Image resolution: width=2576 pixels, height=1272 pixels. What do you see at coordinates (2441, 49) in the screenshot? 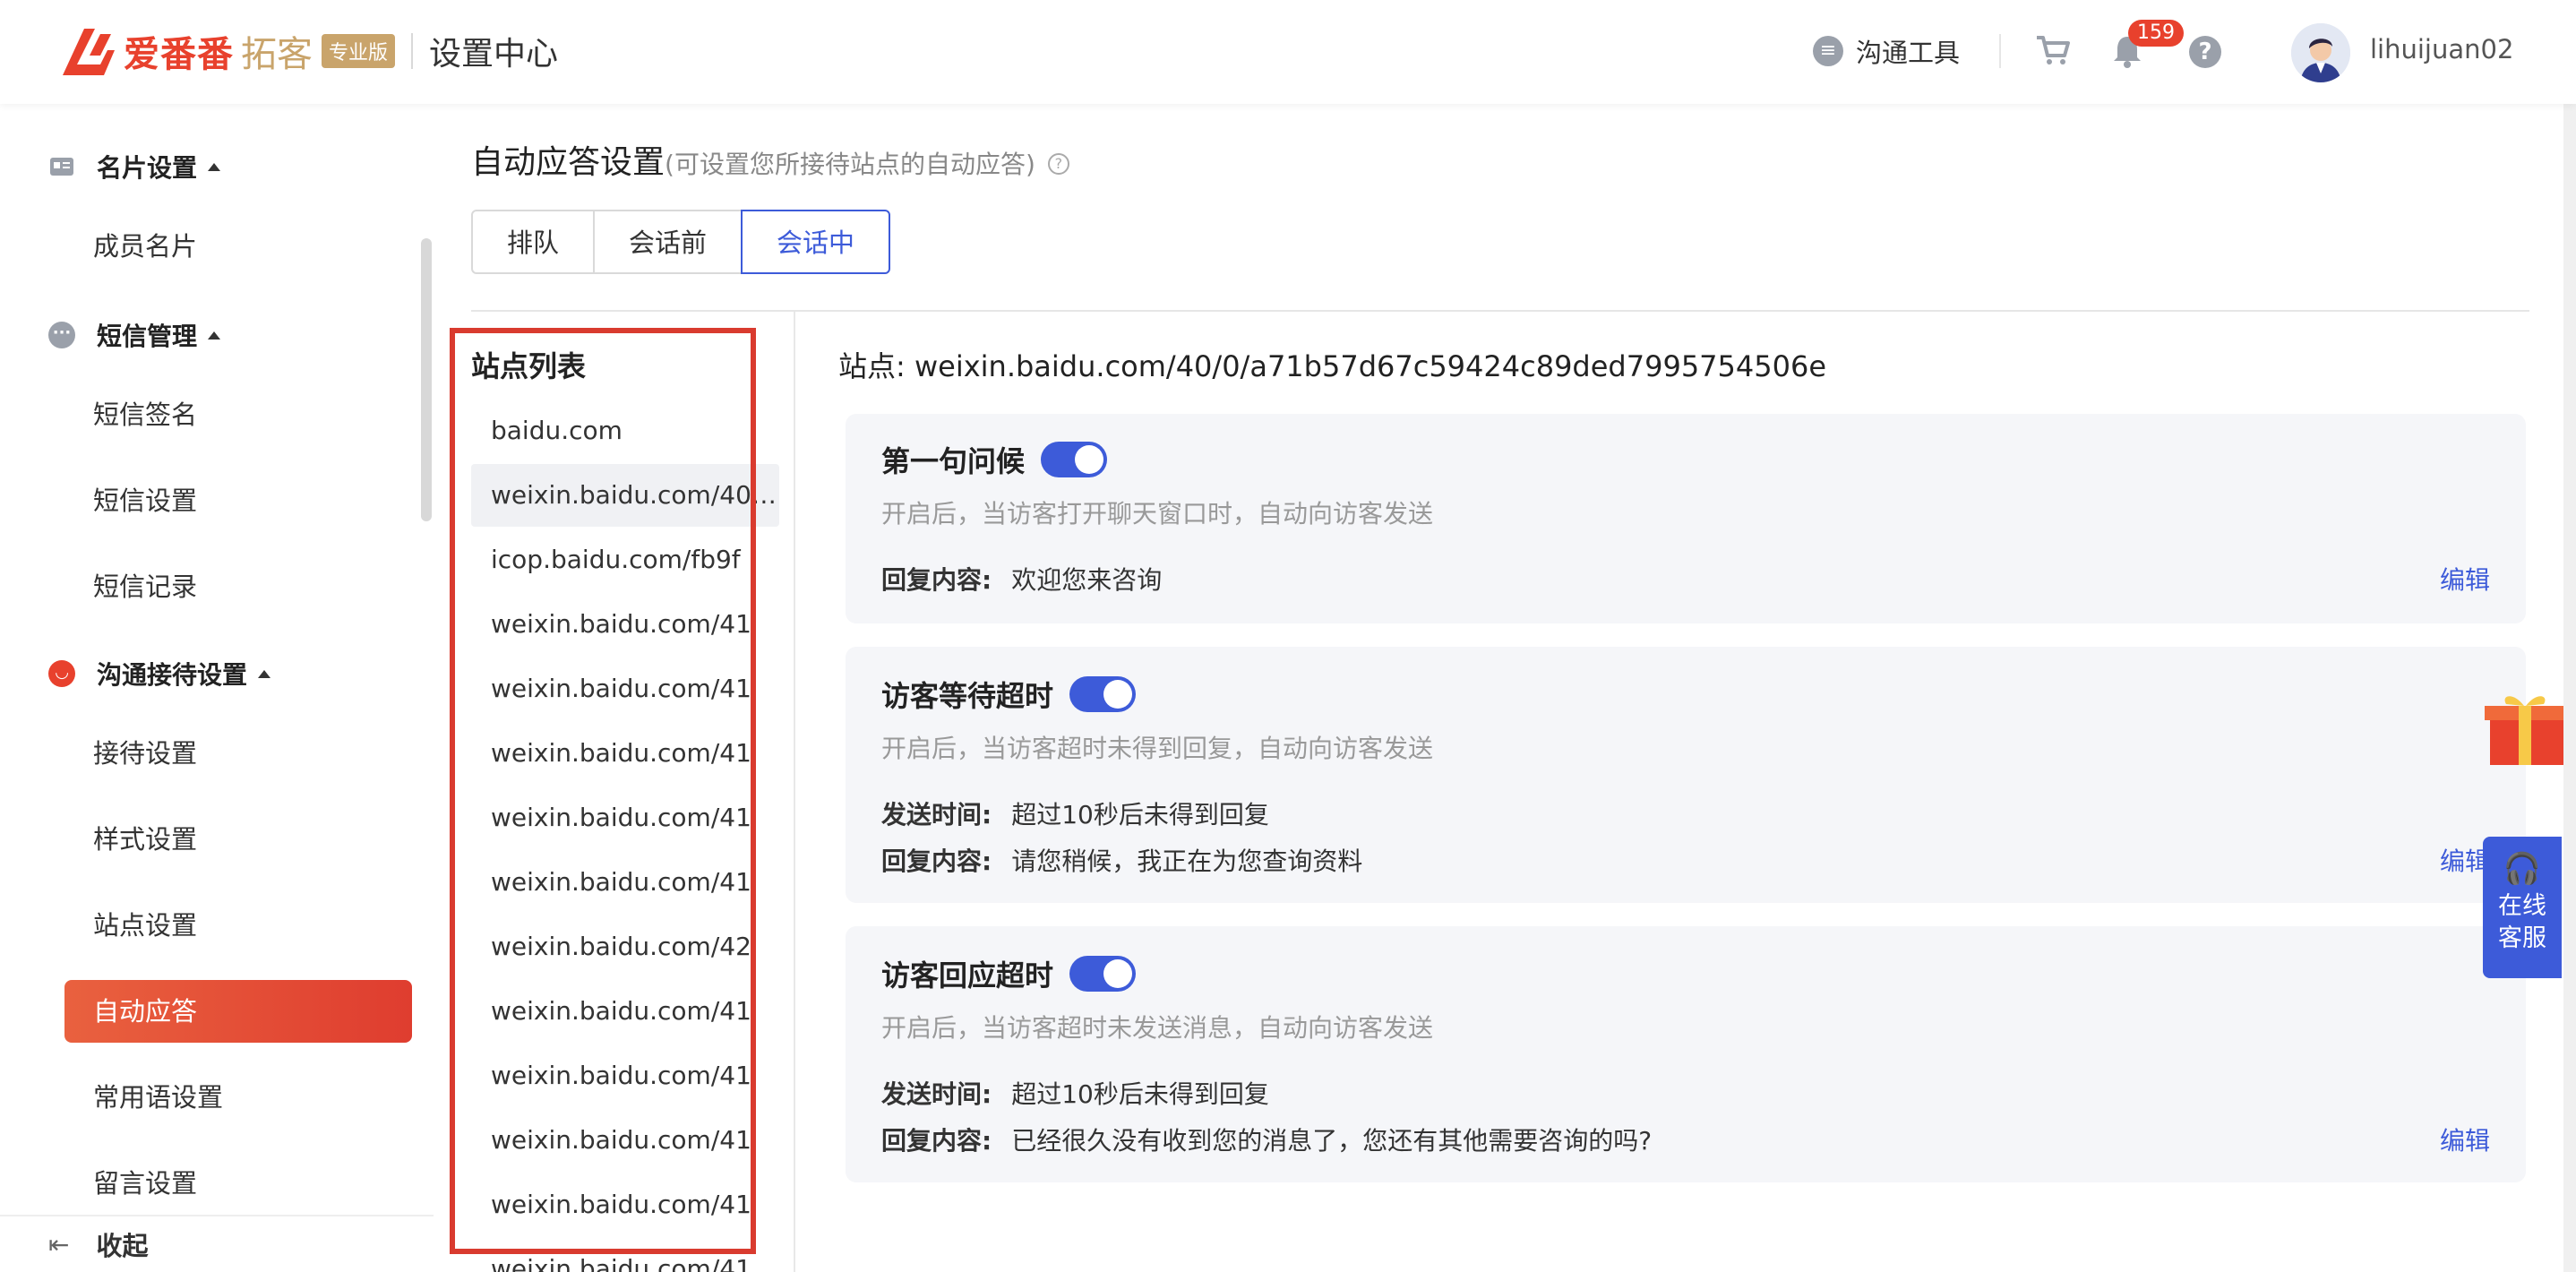
I see `username: lihuijuan02` at bounding box center [2441, 49].